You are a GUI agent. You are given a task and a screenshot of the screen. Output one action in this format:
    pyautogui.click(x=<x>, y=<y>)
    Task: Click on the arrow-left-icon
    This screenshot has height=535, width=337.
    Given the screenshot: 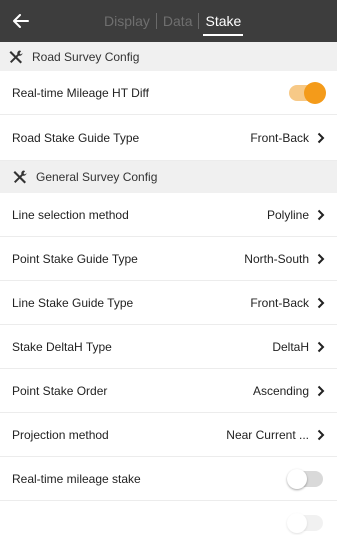 What is the action you would take?
    pyautogui.click(x=21, y=21)
    